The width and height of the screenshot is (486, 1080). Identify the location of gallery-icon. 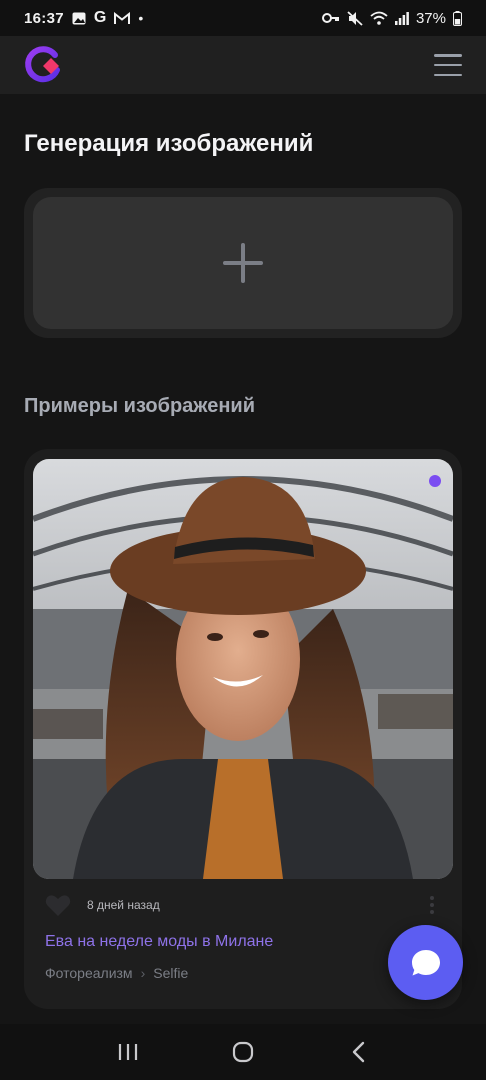
(79, 18).